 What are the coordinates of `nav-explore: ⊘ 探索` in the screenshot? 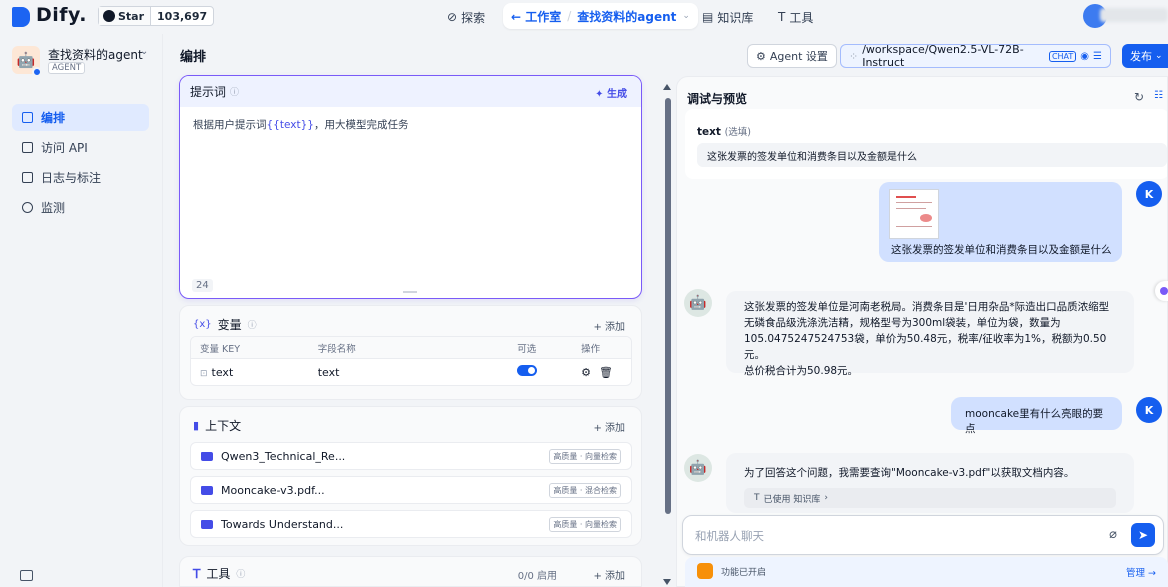 It's located at (466, 17).